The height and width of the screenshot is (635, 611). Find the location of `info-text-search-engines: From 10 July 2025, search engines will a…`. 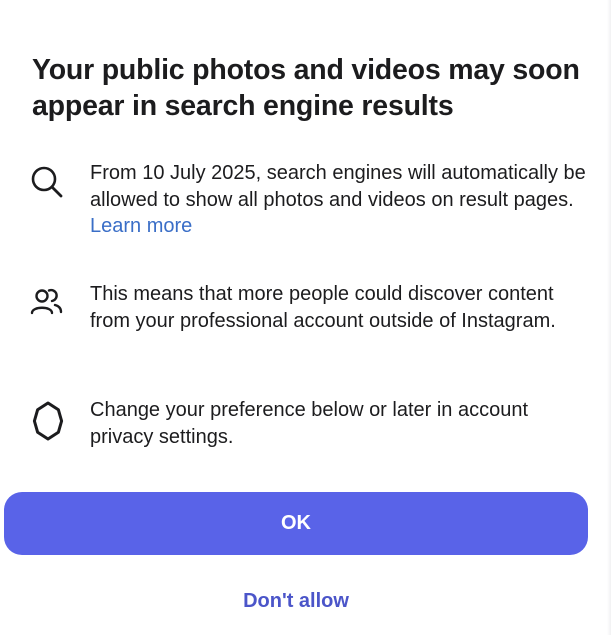

info-text-search-engines: From 10 July 2025, search engines will a… is located at coordinates (342, 200).